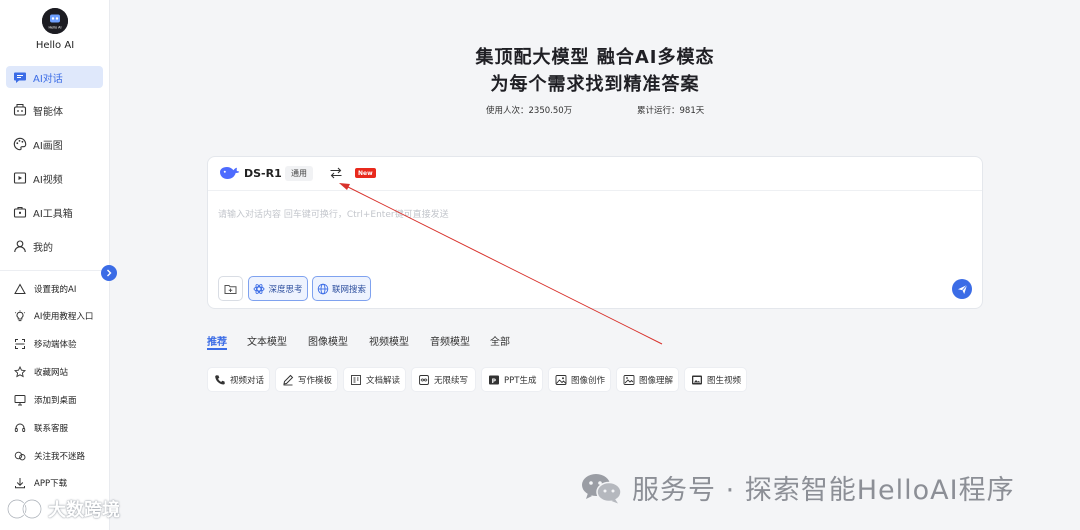 Image resolution: width=1080 pixels, height=530 pixels. Describe the element at coordinates (220, 380) in the screenshot. I see `phone-icon` at that location.